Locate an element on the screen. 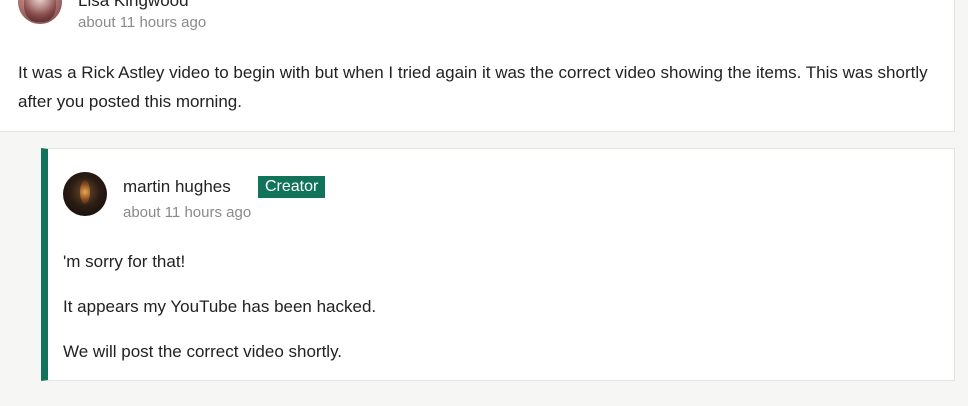  reply-paragraph: We will post the correct video shortly. is located at coordinates (203, 351).